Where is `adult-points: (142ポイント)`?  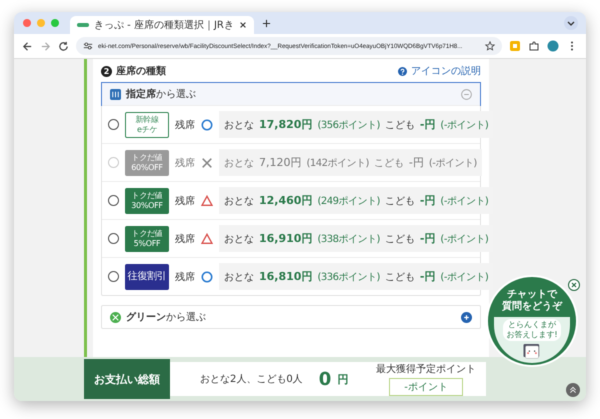 adult-points: (142ポイント) is located at coordinates (337, 163).